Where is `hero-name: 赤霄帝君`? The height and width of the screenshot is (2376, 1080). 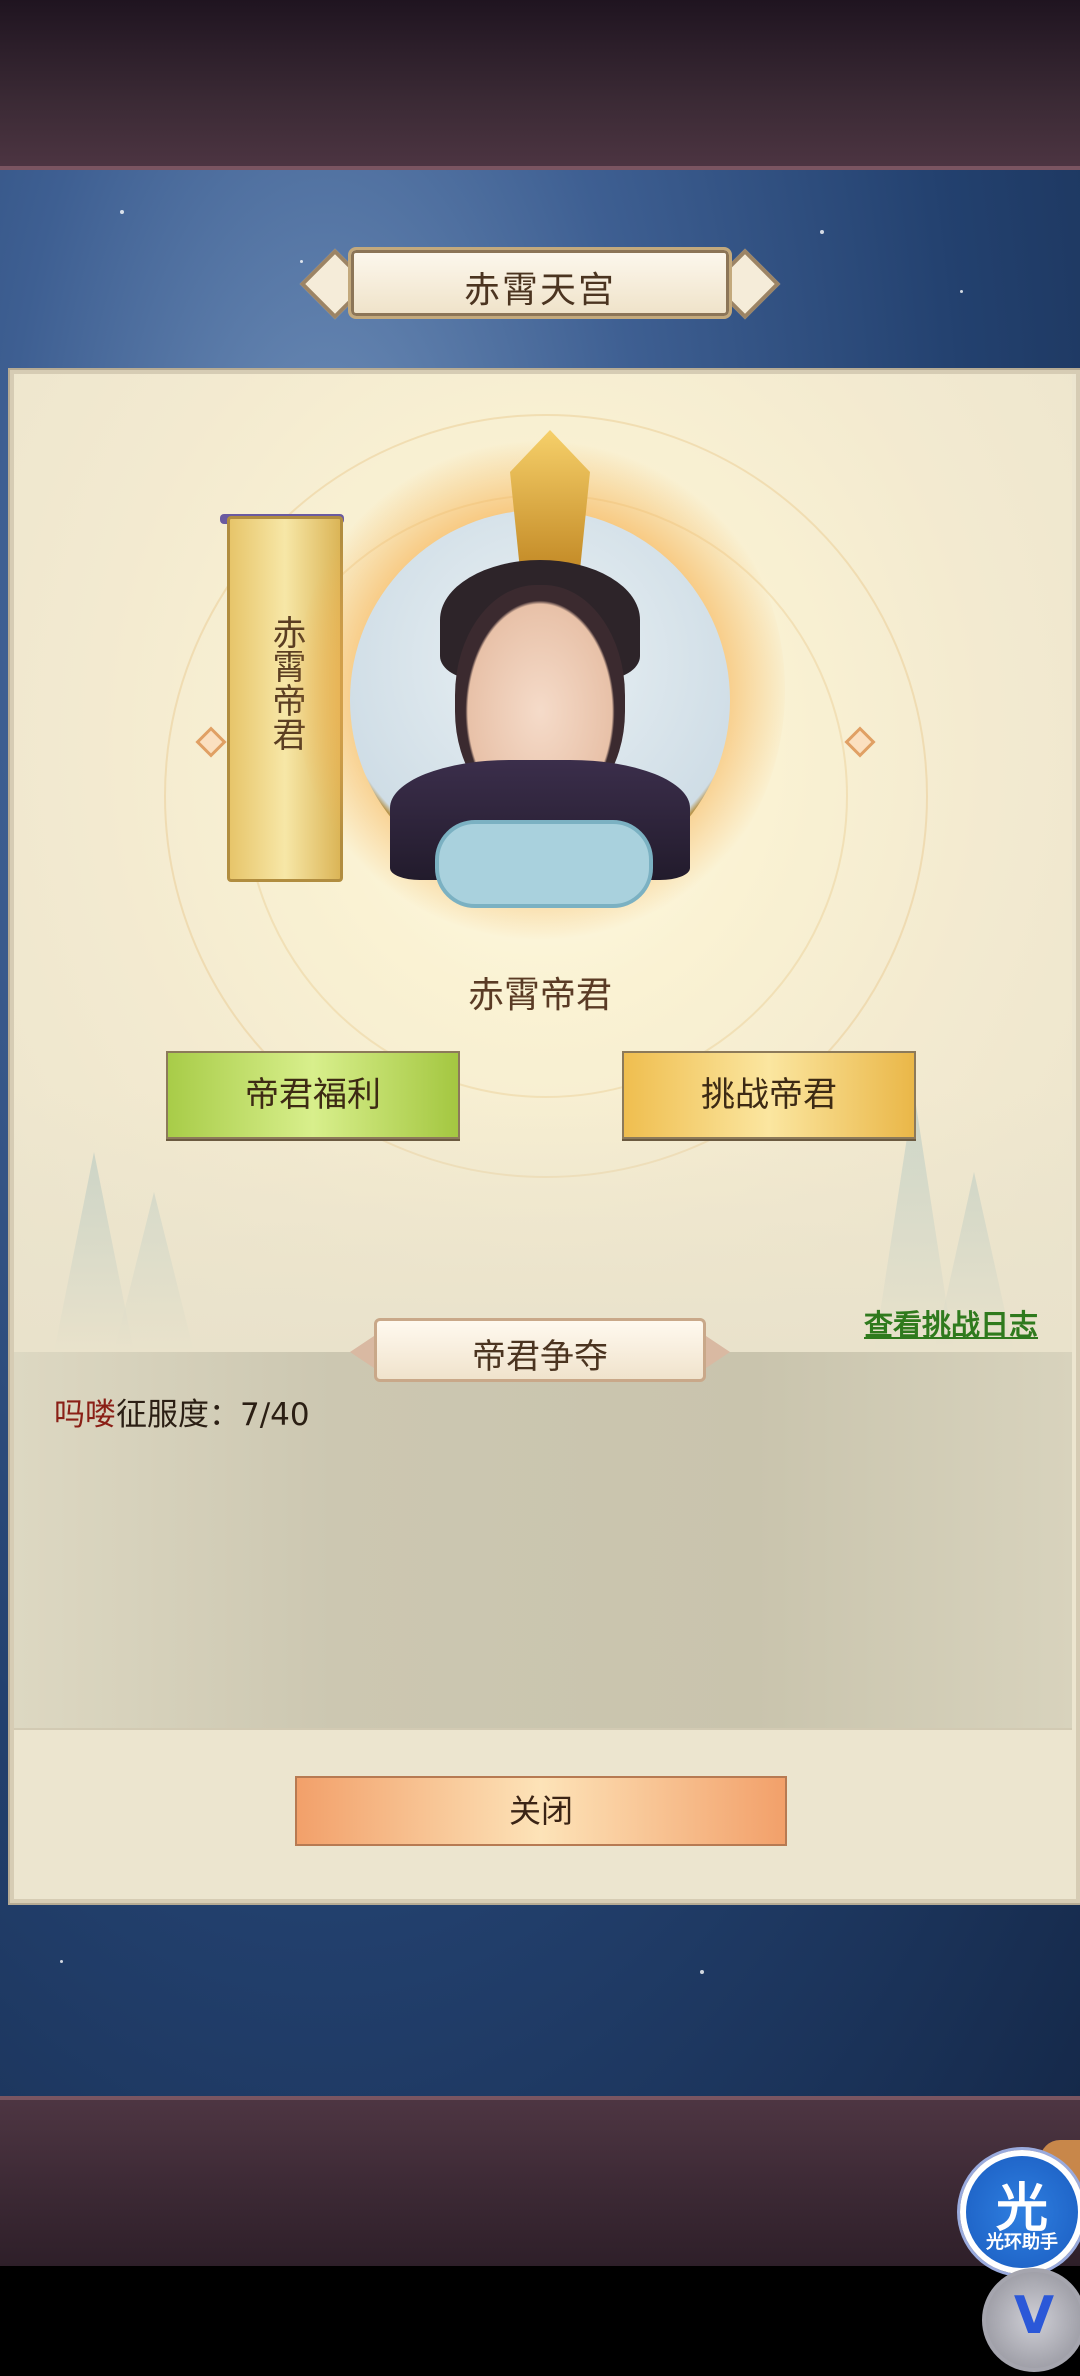
hero-name: 赤霄帝君 is located at coordinates (539, 995).